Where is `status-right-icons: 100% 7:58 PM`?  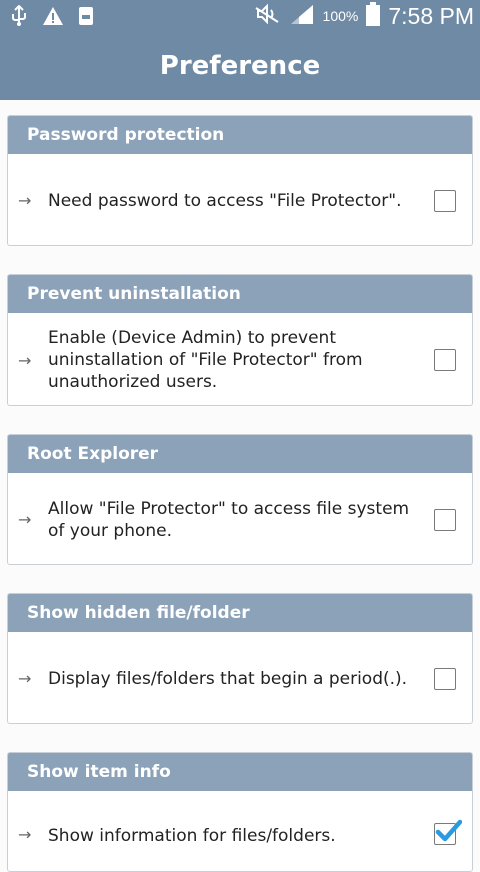
status-right-icons: 100% 7:58 PM is located at coordinates (363, 16).